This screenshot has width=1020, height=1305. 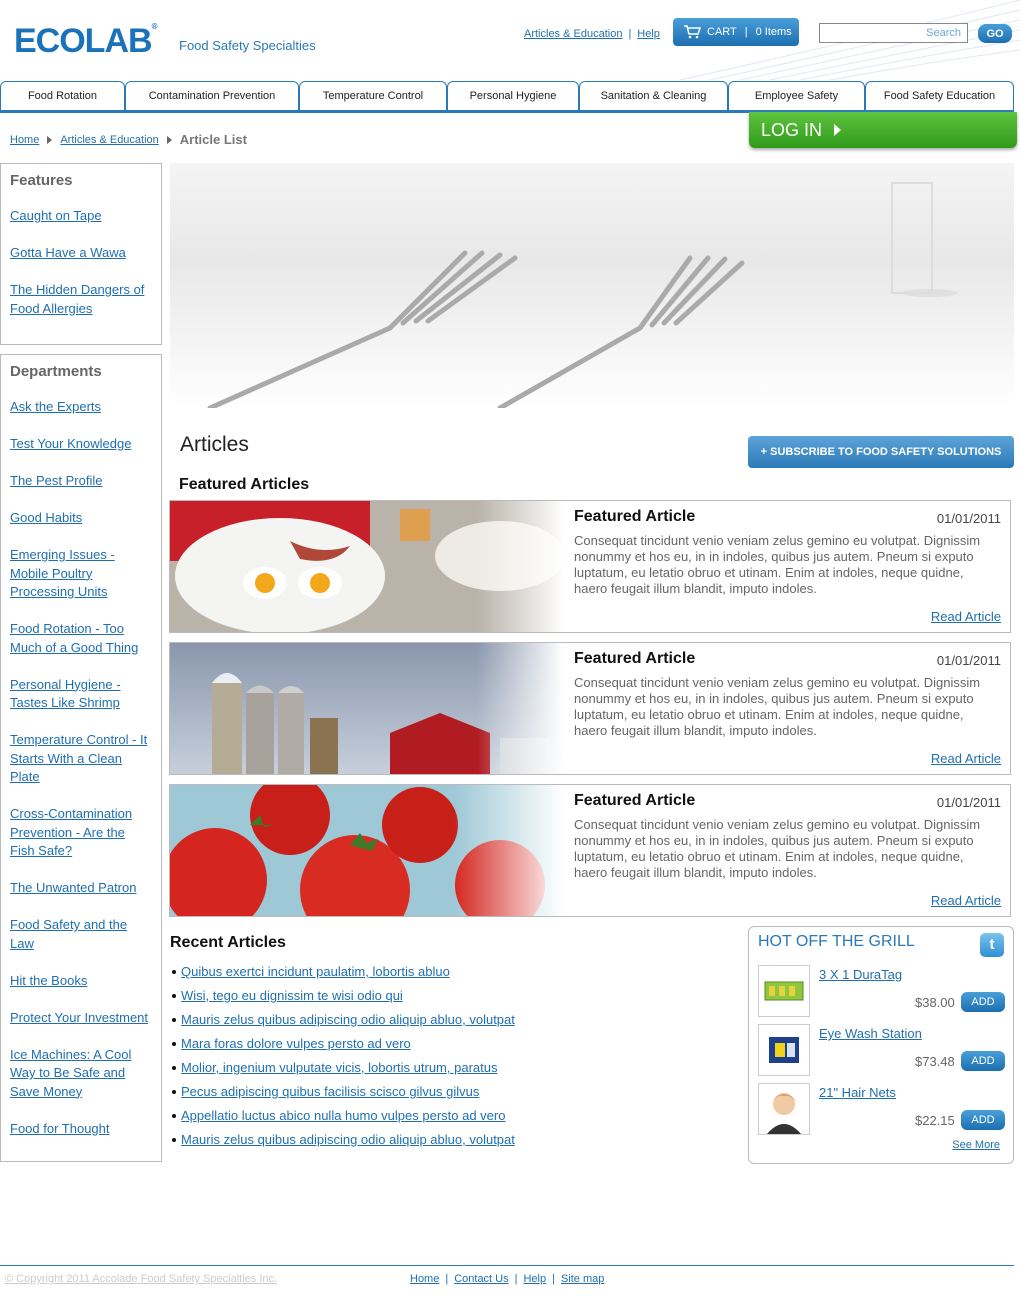 I want to click on nav-tab-food-safety-education: Food Safety Education, so click(x=939, y=95).